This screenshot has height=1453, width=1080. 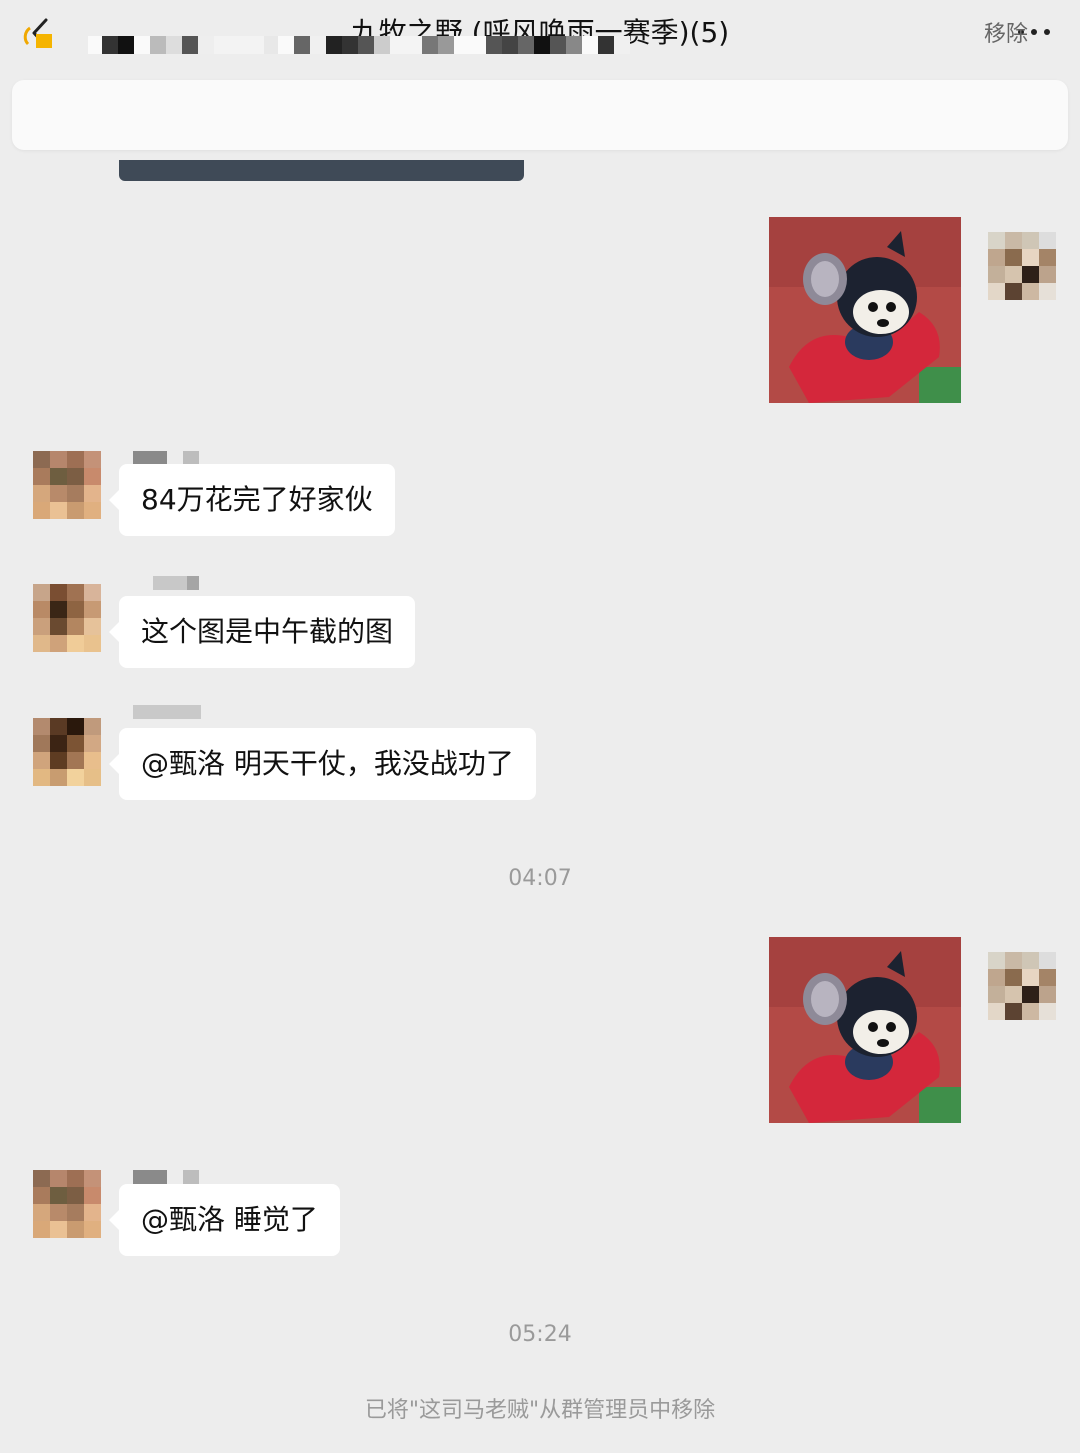 What do you see at coordinates (359, 45) in the screenshot?
I see `pinned-message-text-blurred` at bounding box center [359, 45].